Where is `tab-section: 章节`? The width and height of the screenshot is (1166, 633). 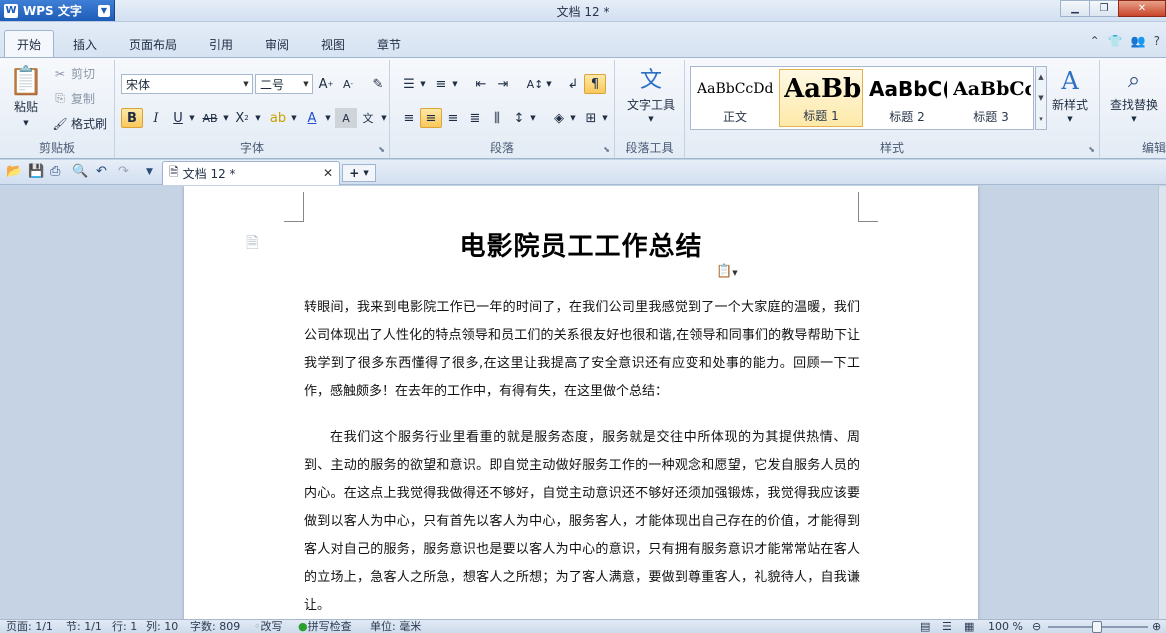
tab-section: 章节 is located at coordinates (389, 44).